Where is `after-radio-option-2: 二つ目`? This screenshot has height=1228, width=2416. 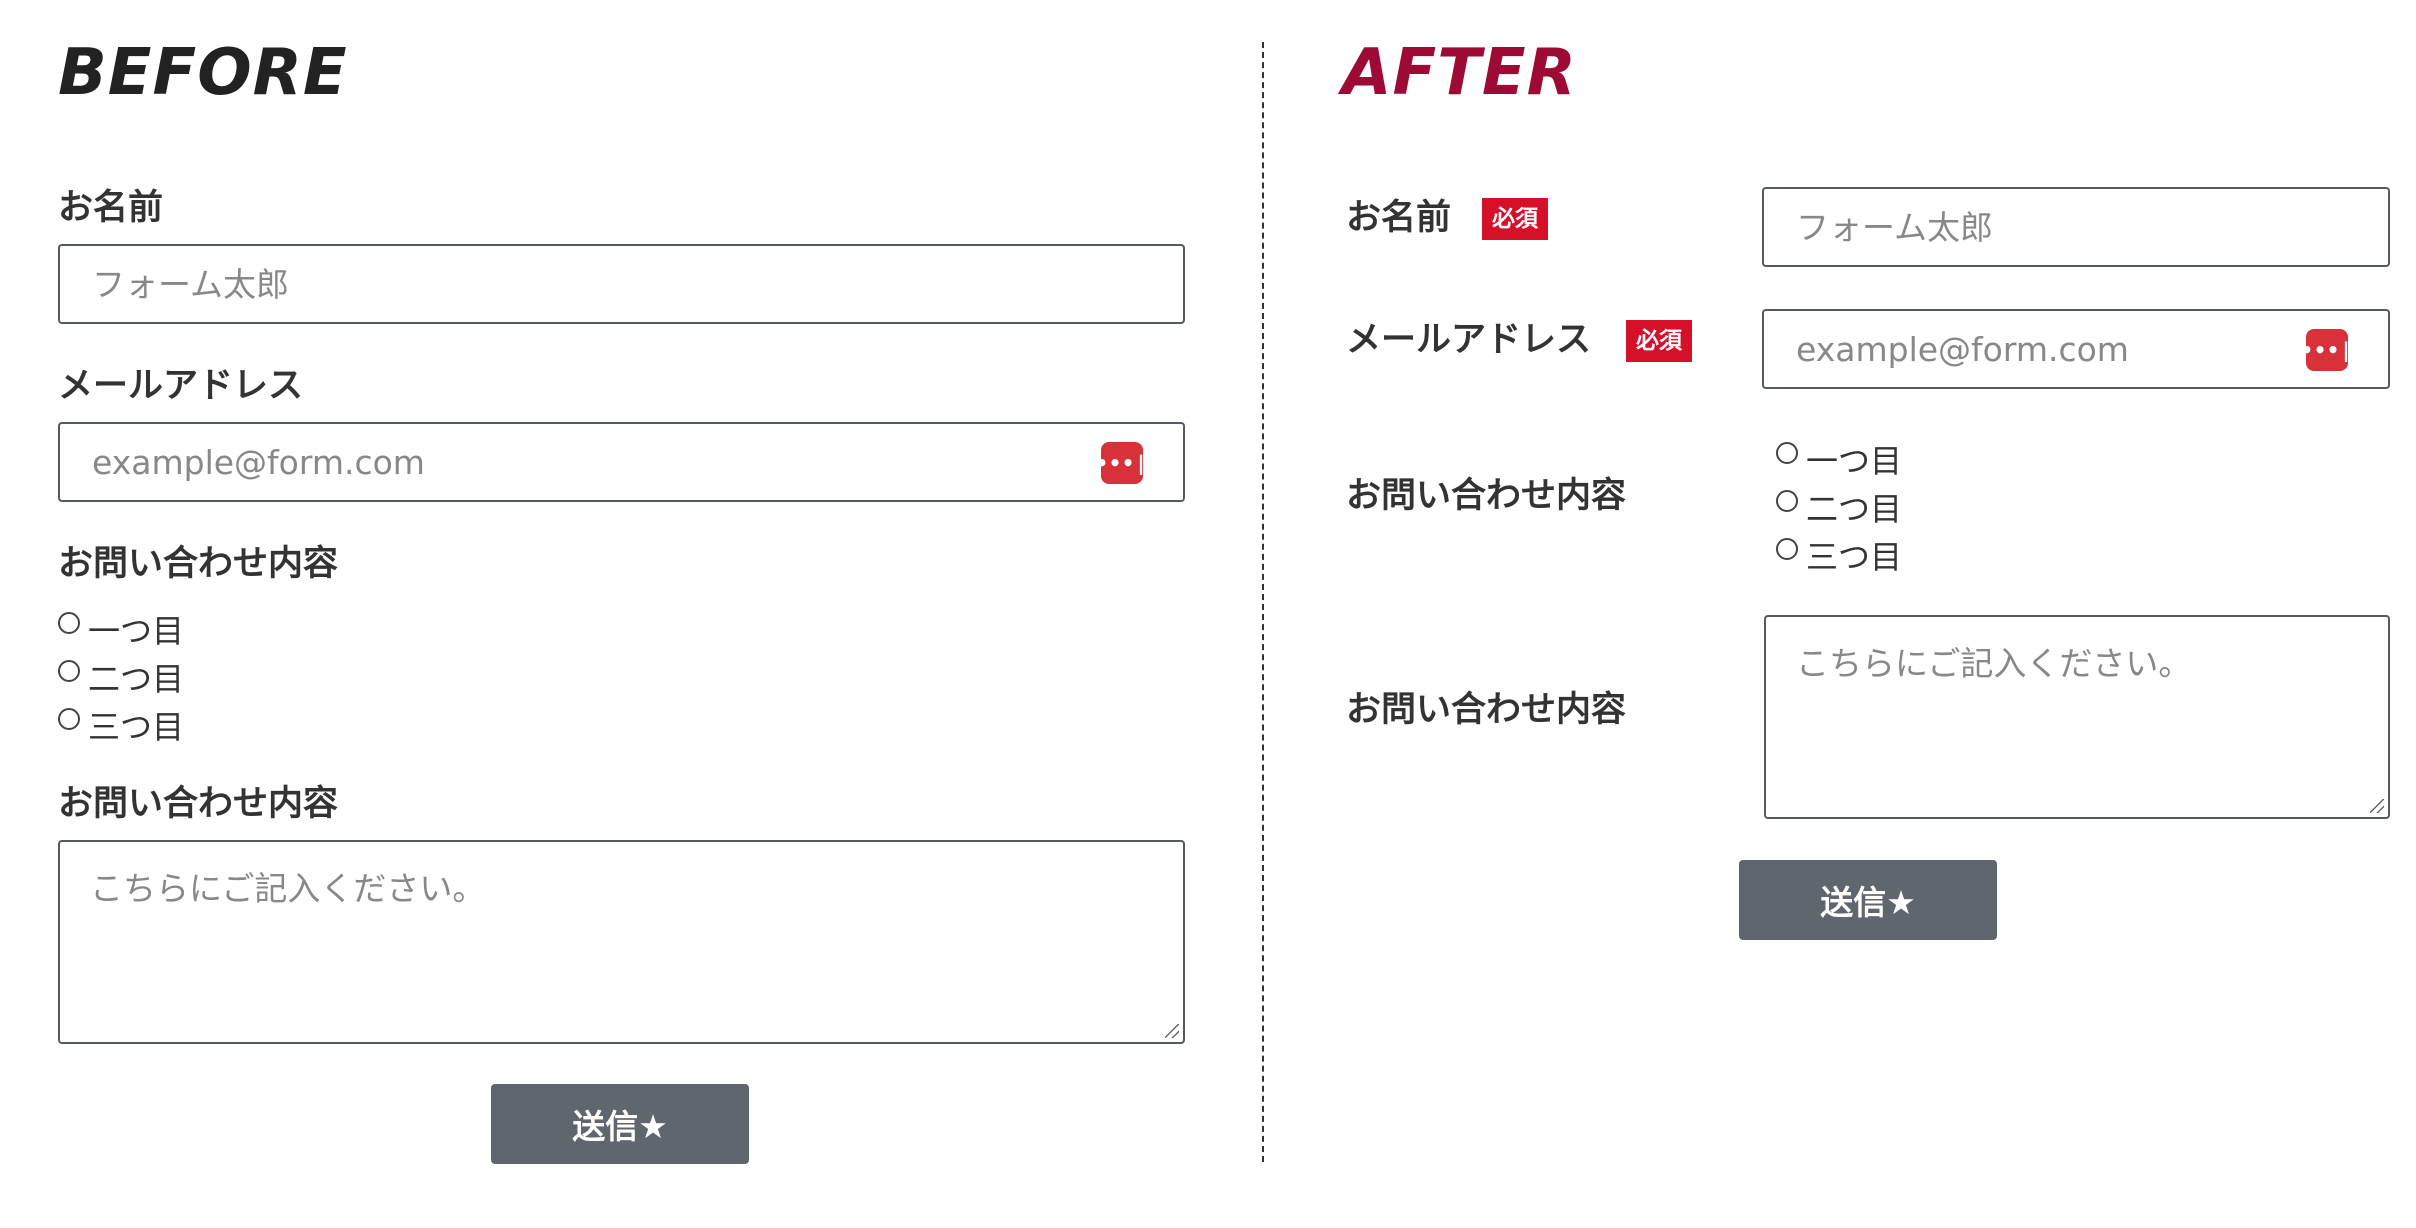
after-radio-option-2: 二つ目 is located at coordinates (1839, 507).